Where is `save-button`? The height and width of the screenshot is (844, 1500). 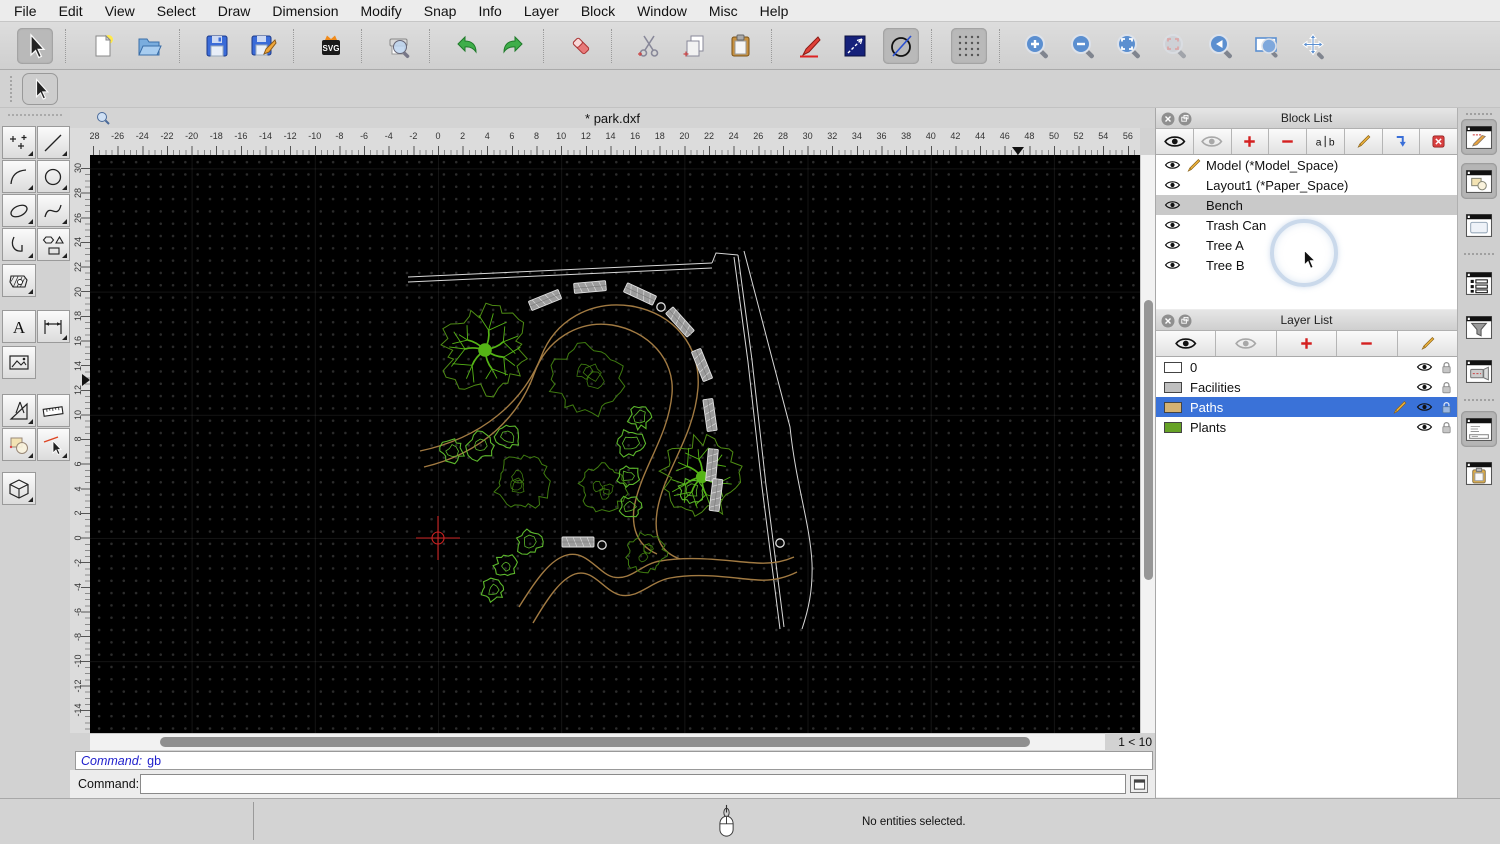
save-button is located at coordinates (217, 46).